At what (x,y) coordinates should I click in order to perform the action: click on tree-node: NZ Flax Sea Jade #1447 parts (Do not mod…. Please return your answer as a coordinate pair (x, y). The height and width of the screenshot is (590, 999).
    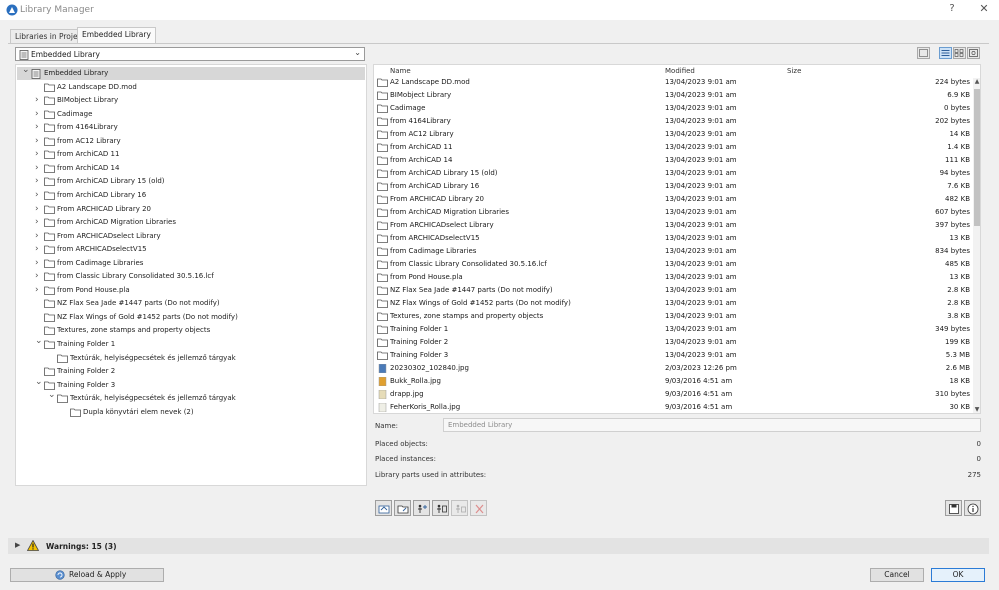
    Looking at the image, I should click on (191, 303).